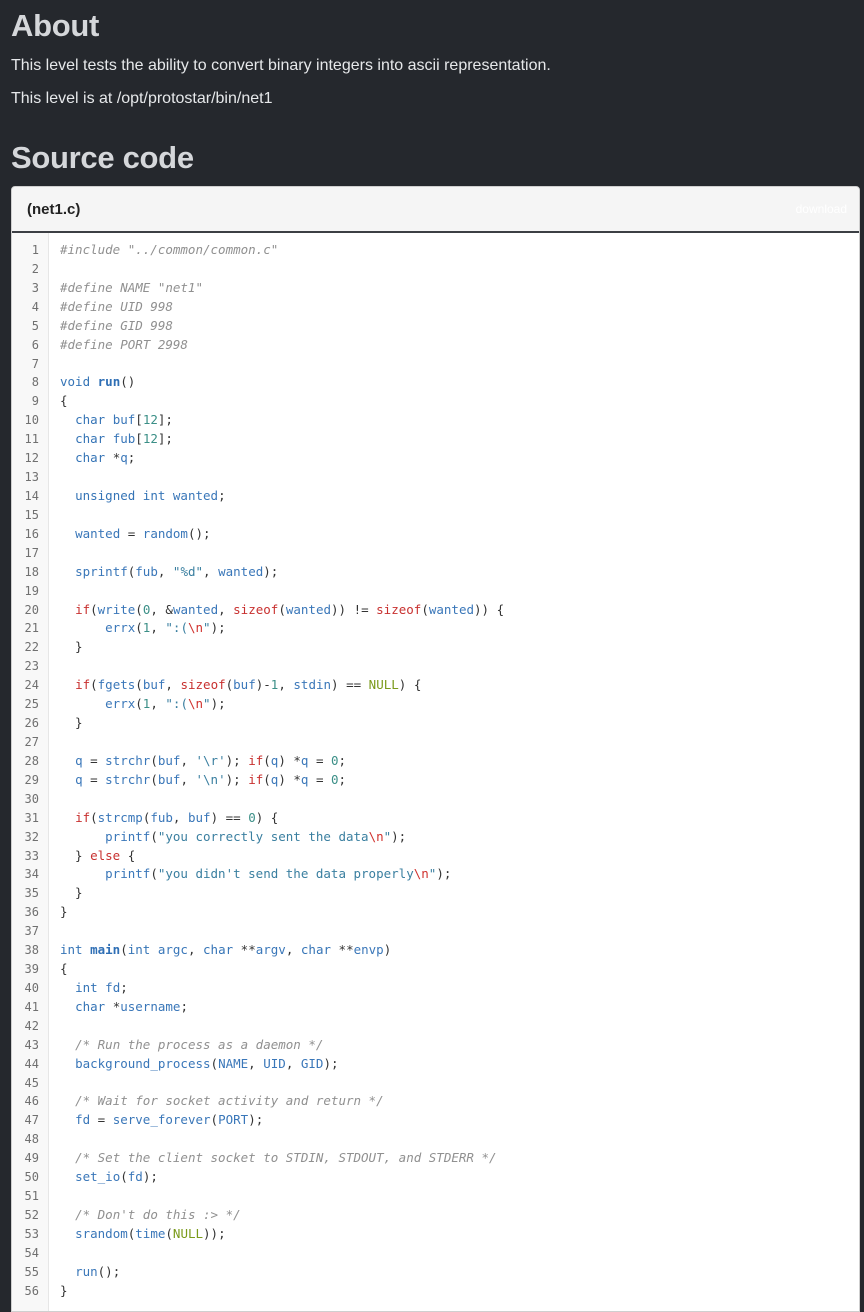  I want to click on line-content: q = strchr(buf, '\r'); if(q) *q = 0;, so click(203, 761).